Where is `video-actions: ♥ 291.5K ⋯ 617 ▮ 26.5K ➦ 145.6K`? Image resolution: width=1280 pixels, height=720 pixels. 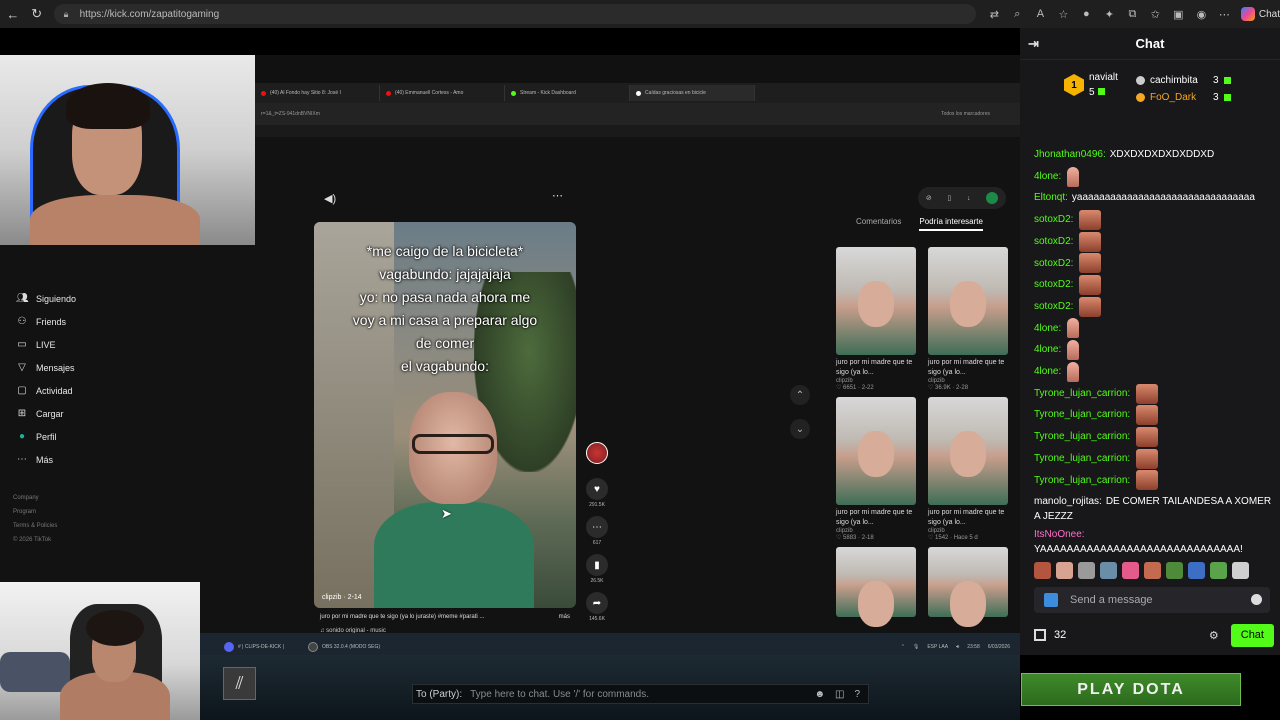
video-actions: ♥ 291.5K ⋯ 617 ▮ 26.5K ➦ 145.6K is located at coordinates (597, 536).